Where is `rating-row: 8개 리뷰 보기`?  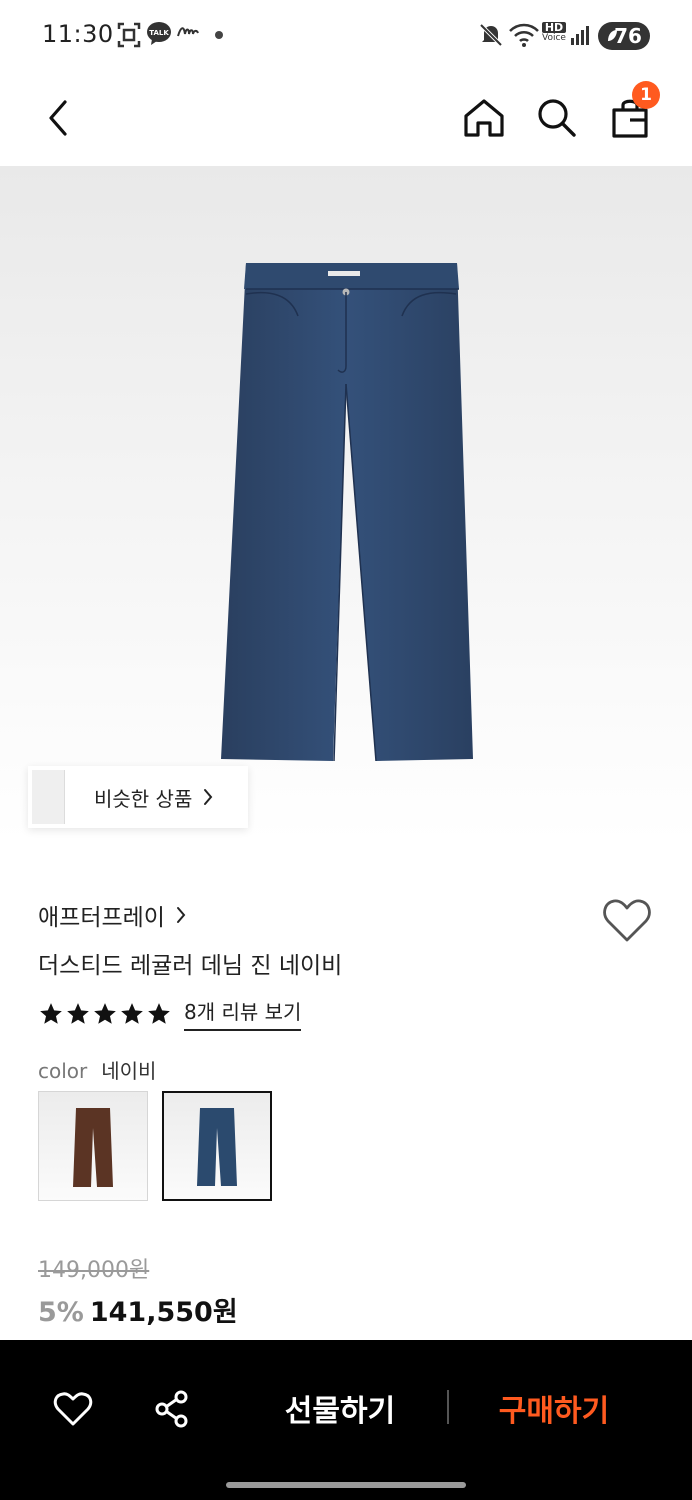 rating-row: 8개 리뷰 보기 is located at coordinates (170, 1013).